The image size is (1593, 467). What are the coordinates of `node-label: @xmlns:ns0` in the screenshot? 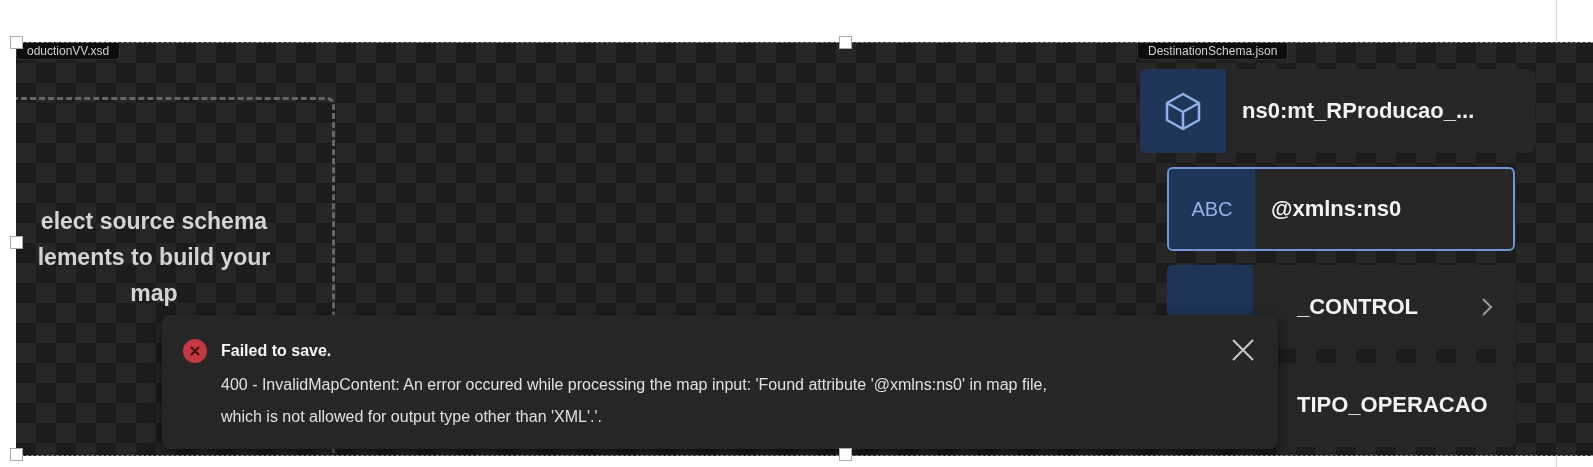 It's located at (1337, 209).